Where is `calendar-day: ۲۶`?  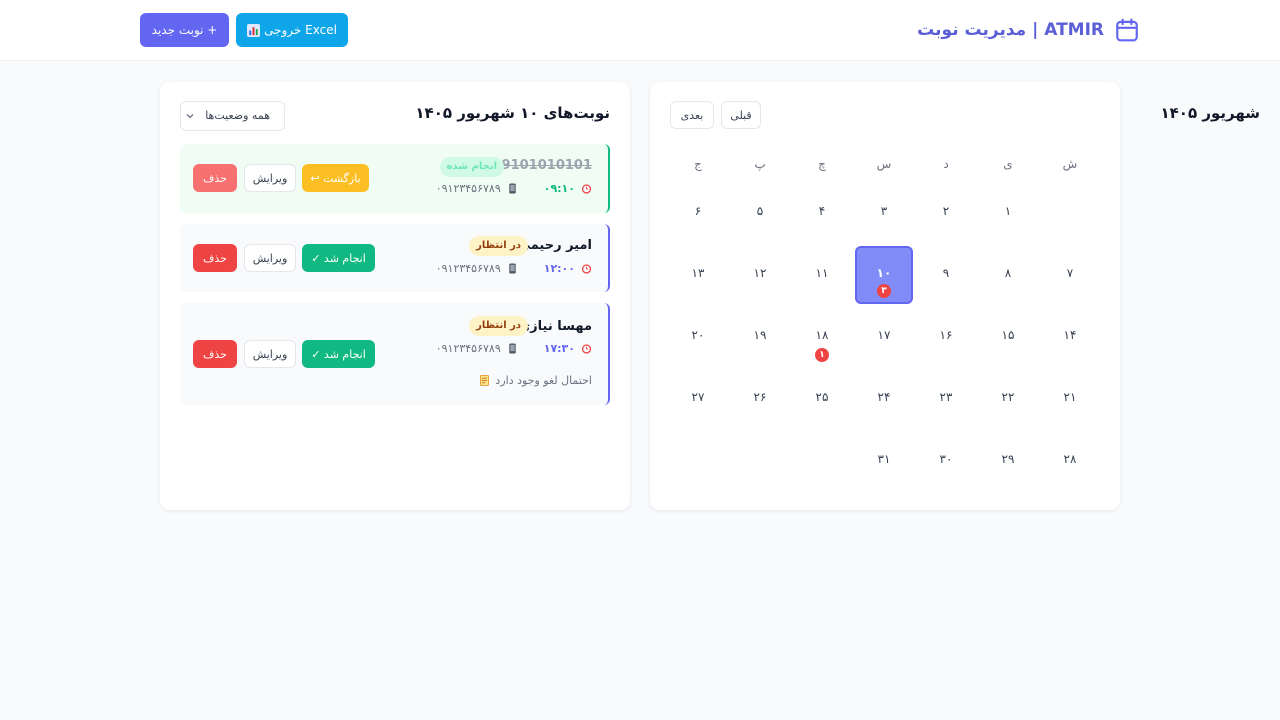 calendar-day: ۲۶ is located at coordinates (760, 399).